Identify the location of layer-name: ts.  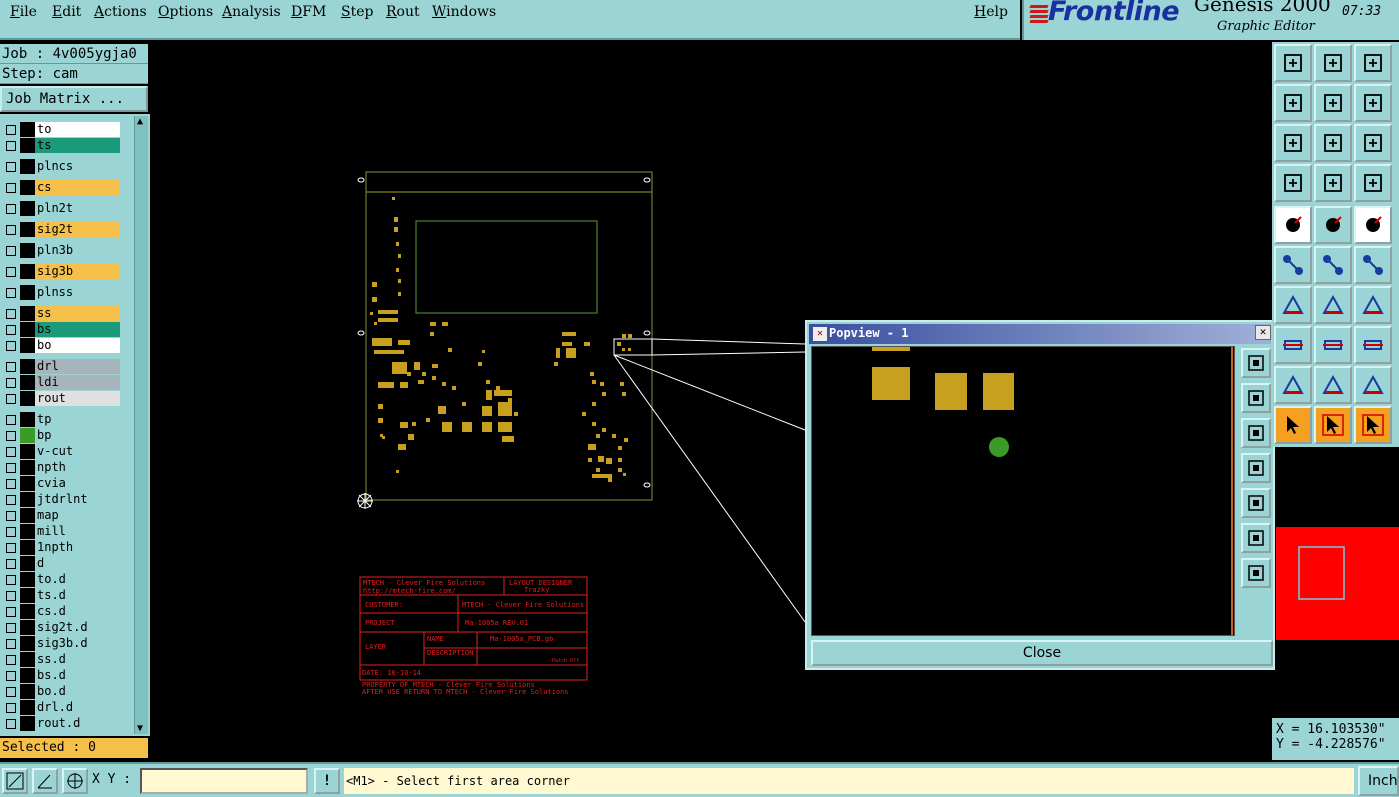
(77, 145).